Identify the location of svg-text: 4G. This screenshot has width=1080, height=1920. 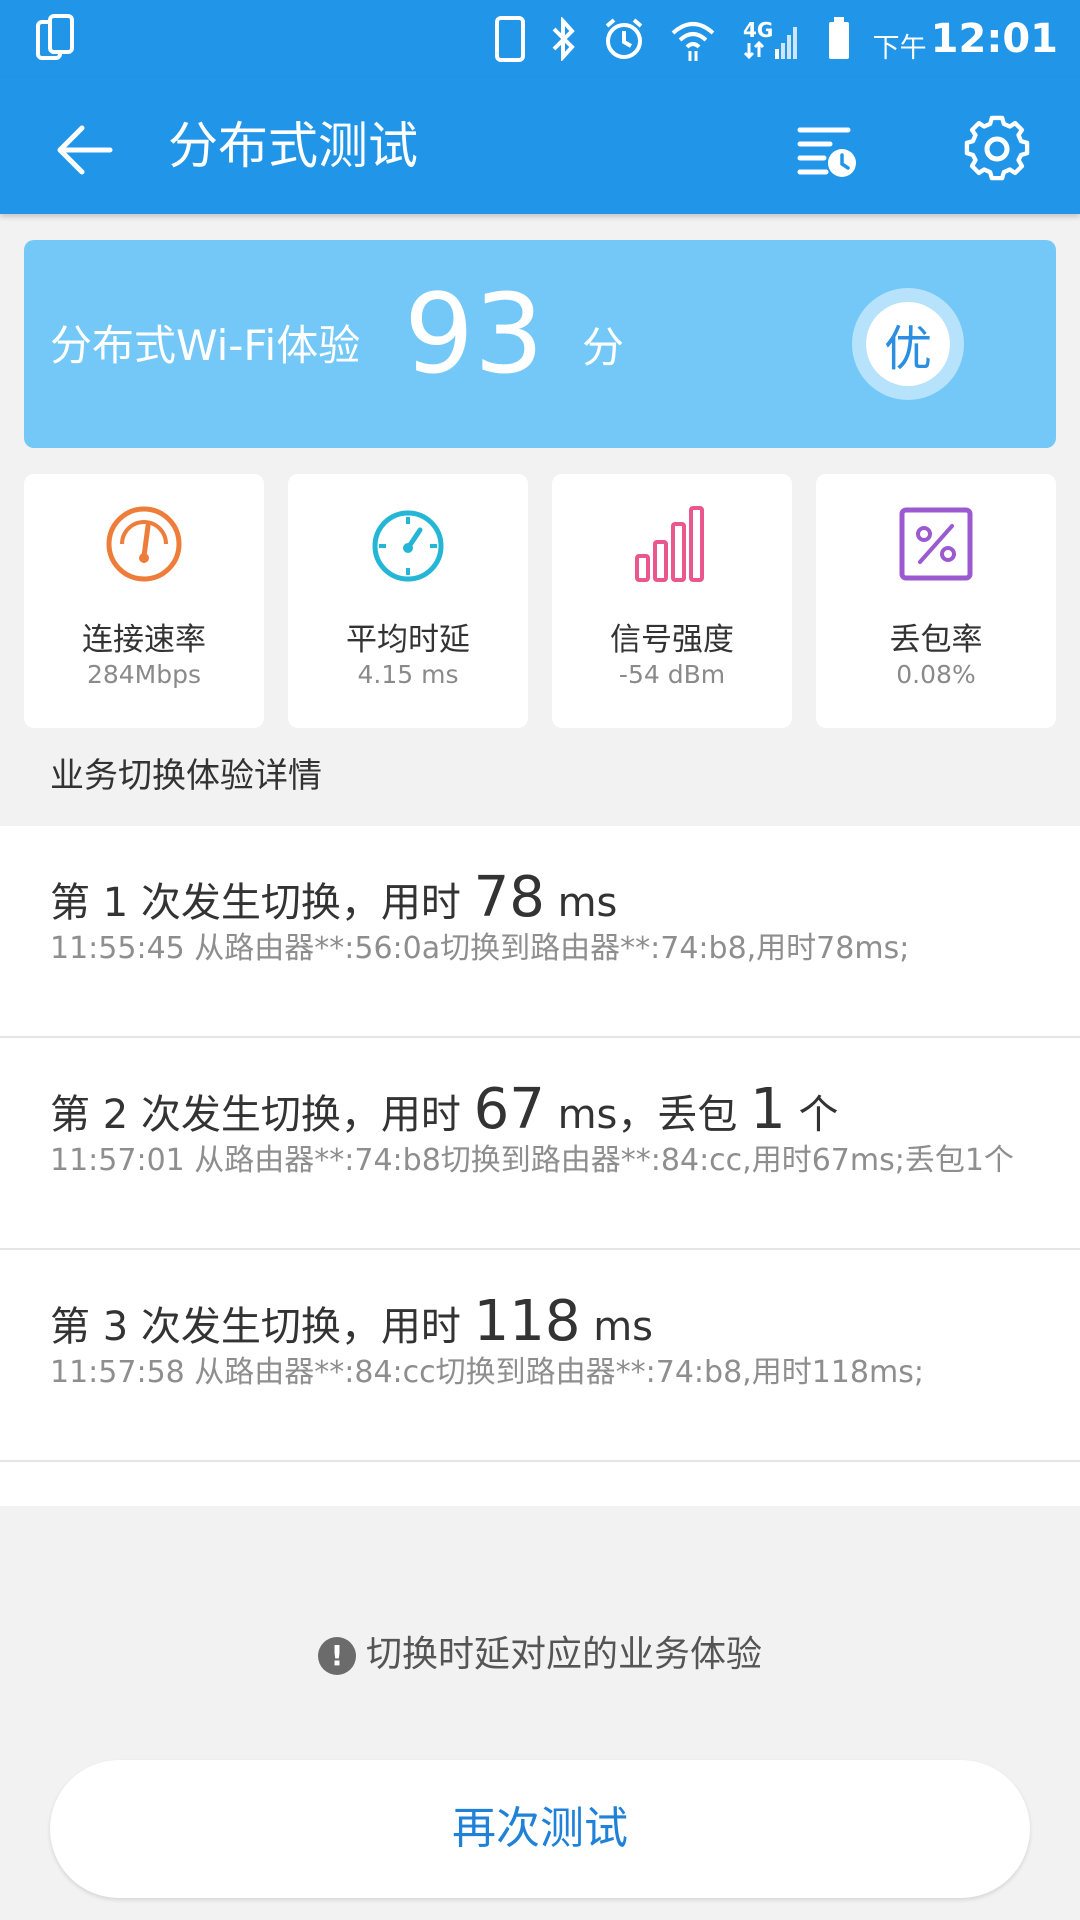
(758, 30).